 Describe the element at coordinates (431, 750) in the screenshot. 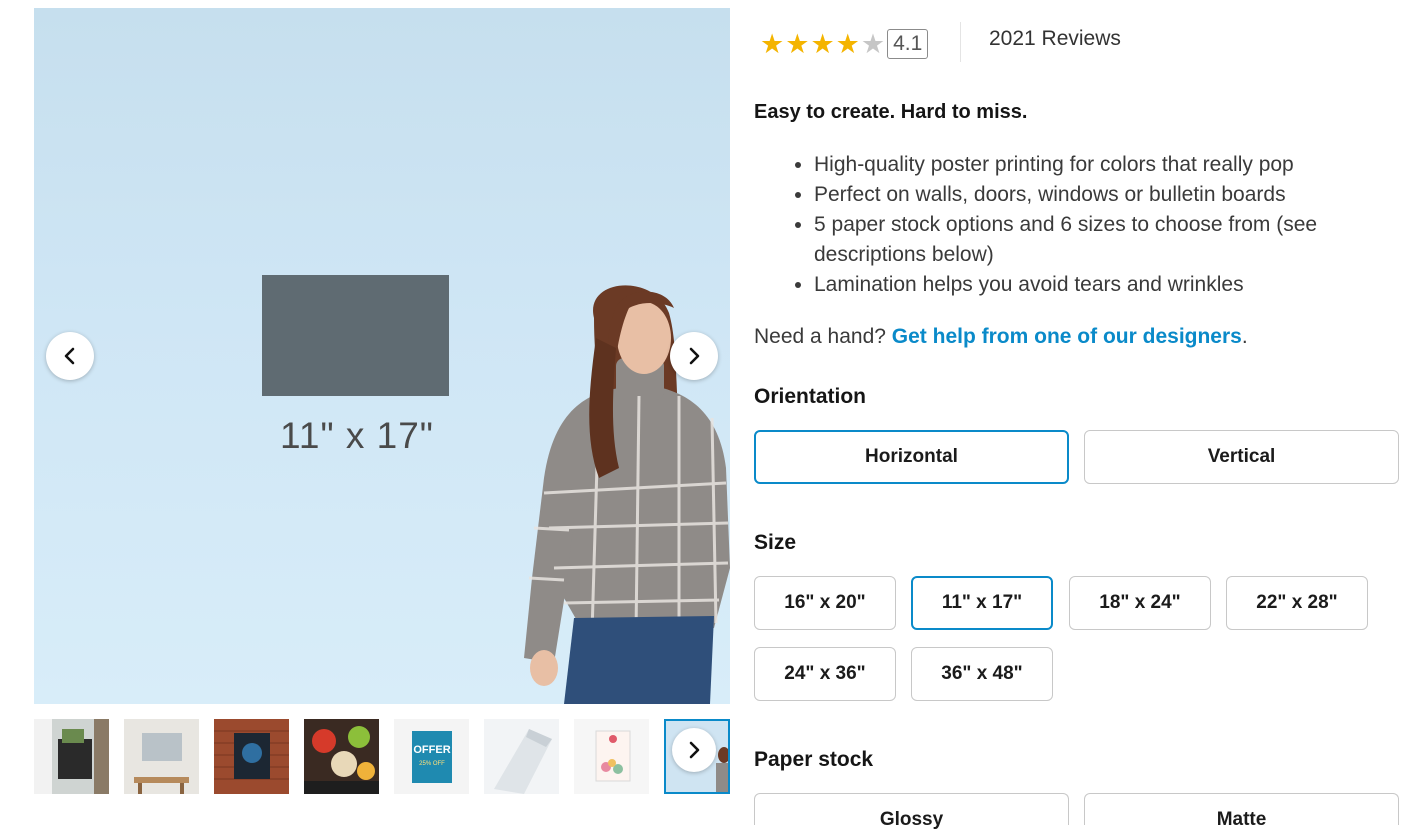

I see `offer-title-text: OFFER` at that location.